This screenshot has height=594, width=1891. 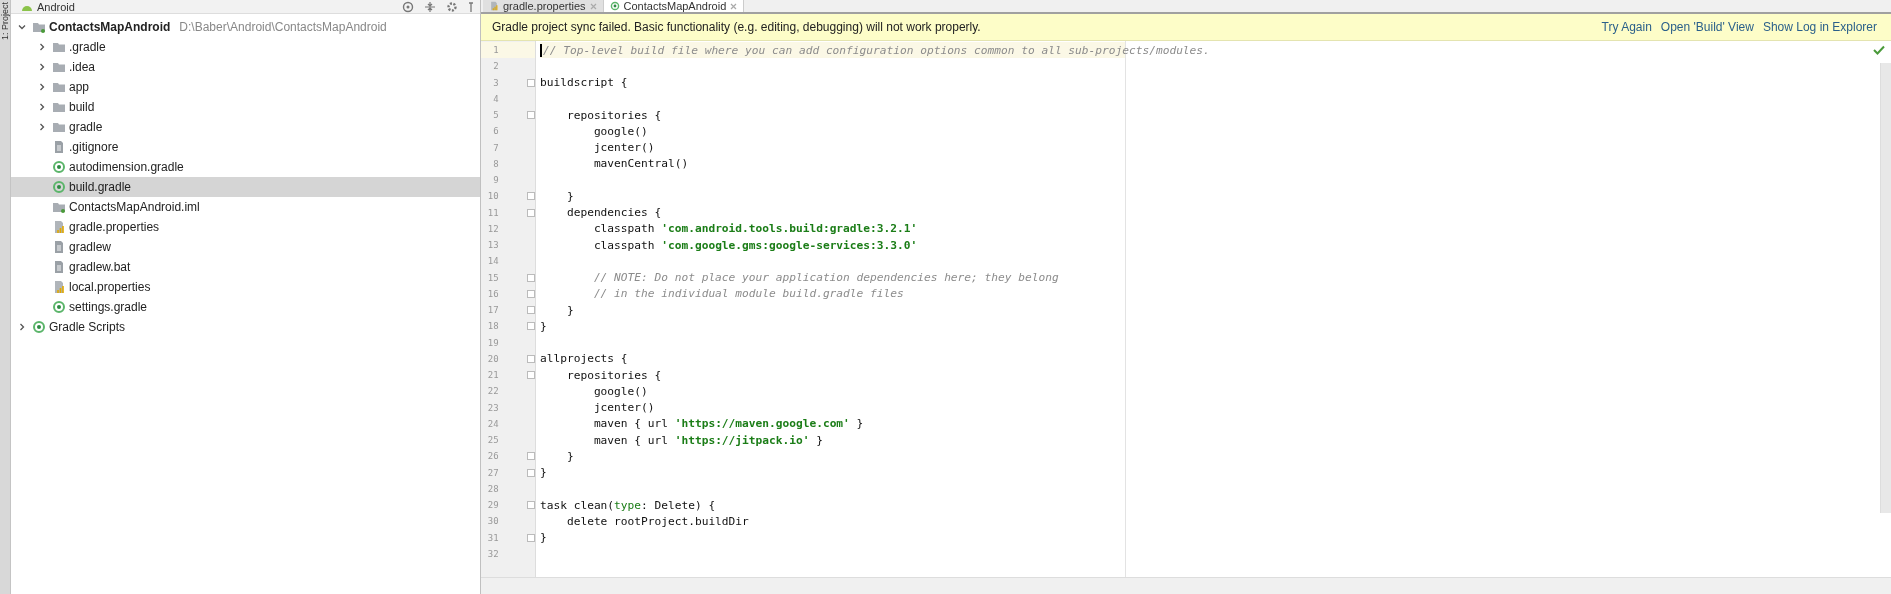 What do you see at coordinates (493, 472) in the screenshot?
I see `line-number: 27` at bounding box center [493, 472].